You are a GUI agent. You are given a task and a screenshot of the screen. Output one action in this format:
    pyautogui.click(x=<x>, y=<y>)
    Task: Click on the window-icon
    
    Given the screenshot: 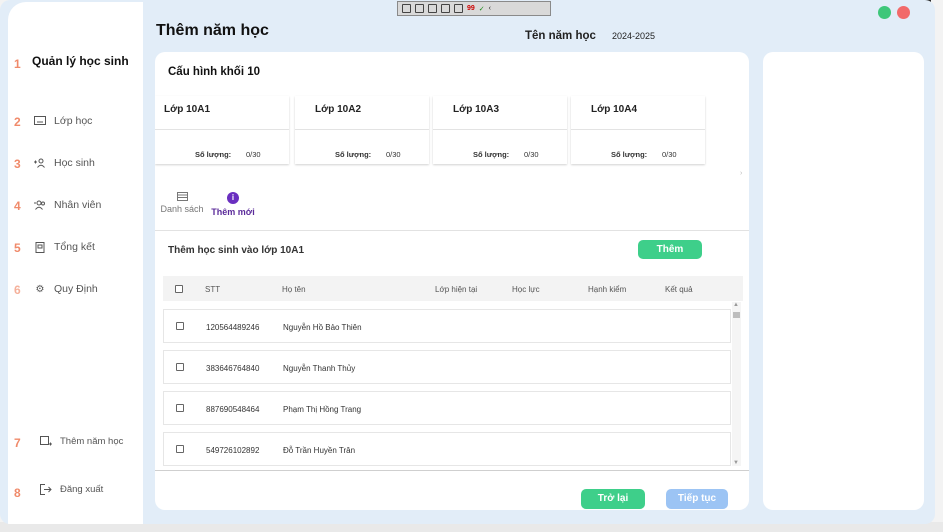 What is the action you would take?
    pyautogui.click(x=445, y=8)
    